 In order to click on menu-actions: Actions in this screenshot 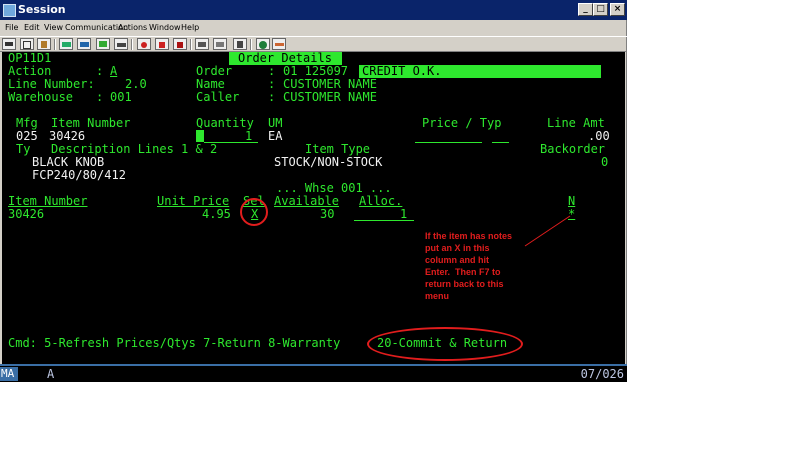, I will do `click(132, 27)`.